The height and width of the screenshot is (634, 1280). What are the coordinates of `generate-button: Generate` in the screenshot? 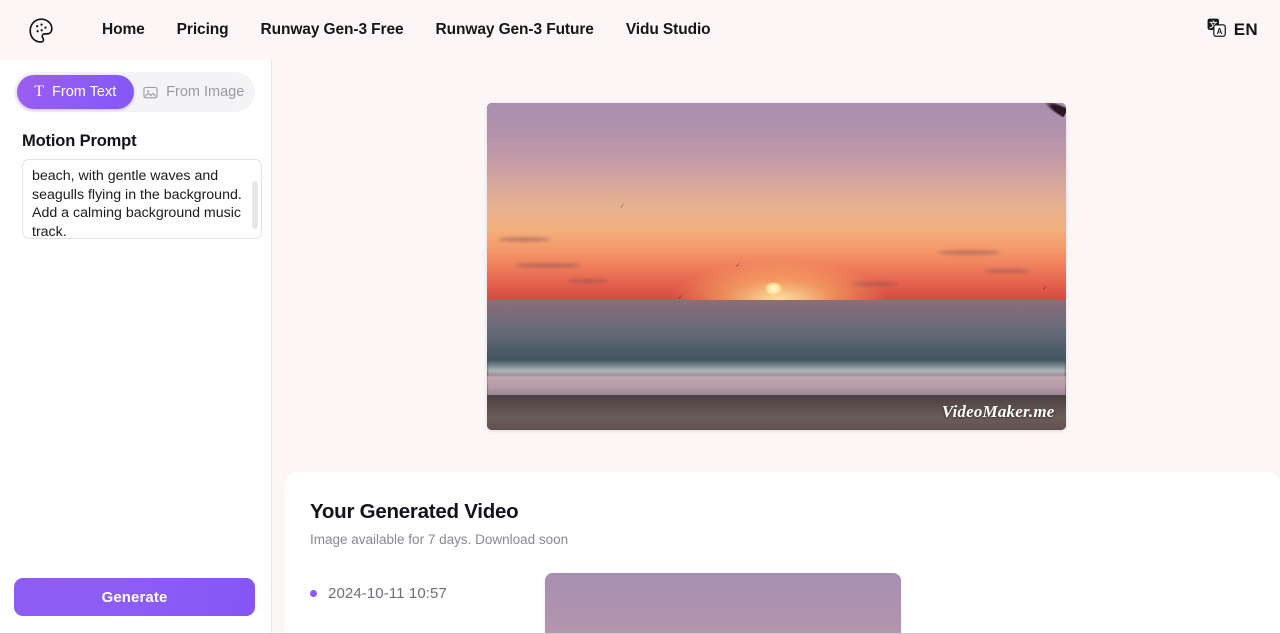 It's located at (134, 597).